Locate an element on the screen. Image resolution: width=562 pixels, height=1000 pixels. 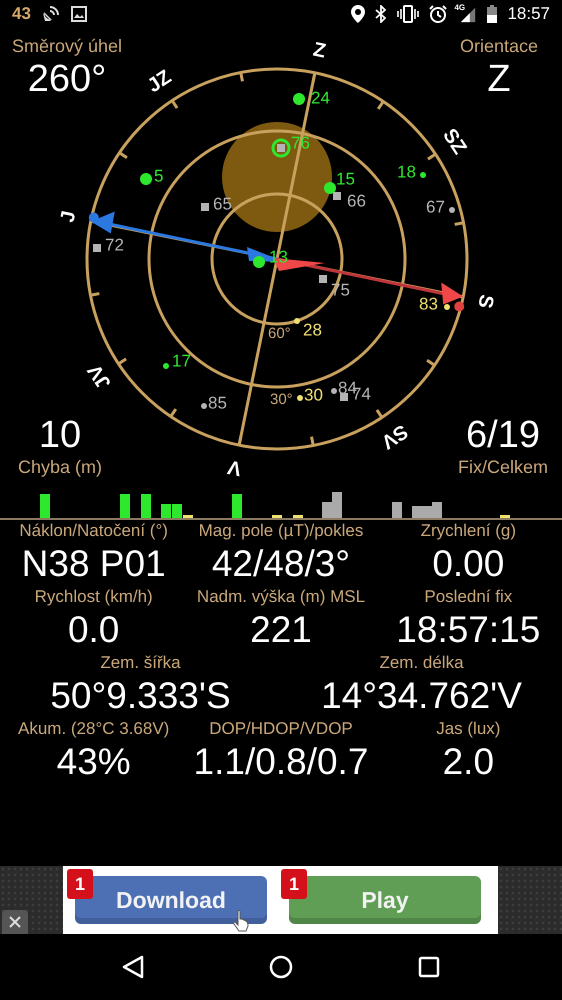
bluetooth-icon is located at coordinates (381, 14).